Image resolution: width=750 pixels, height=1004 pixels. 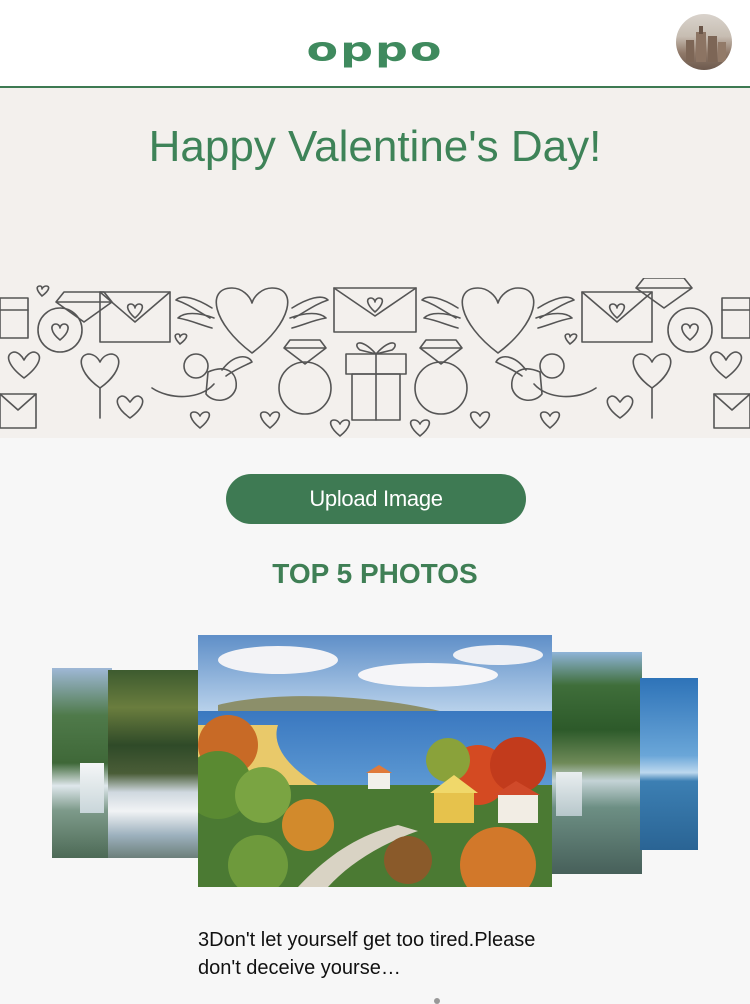 I want to click on scroll-indicator, so click(x=437, y=1001).